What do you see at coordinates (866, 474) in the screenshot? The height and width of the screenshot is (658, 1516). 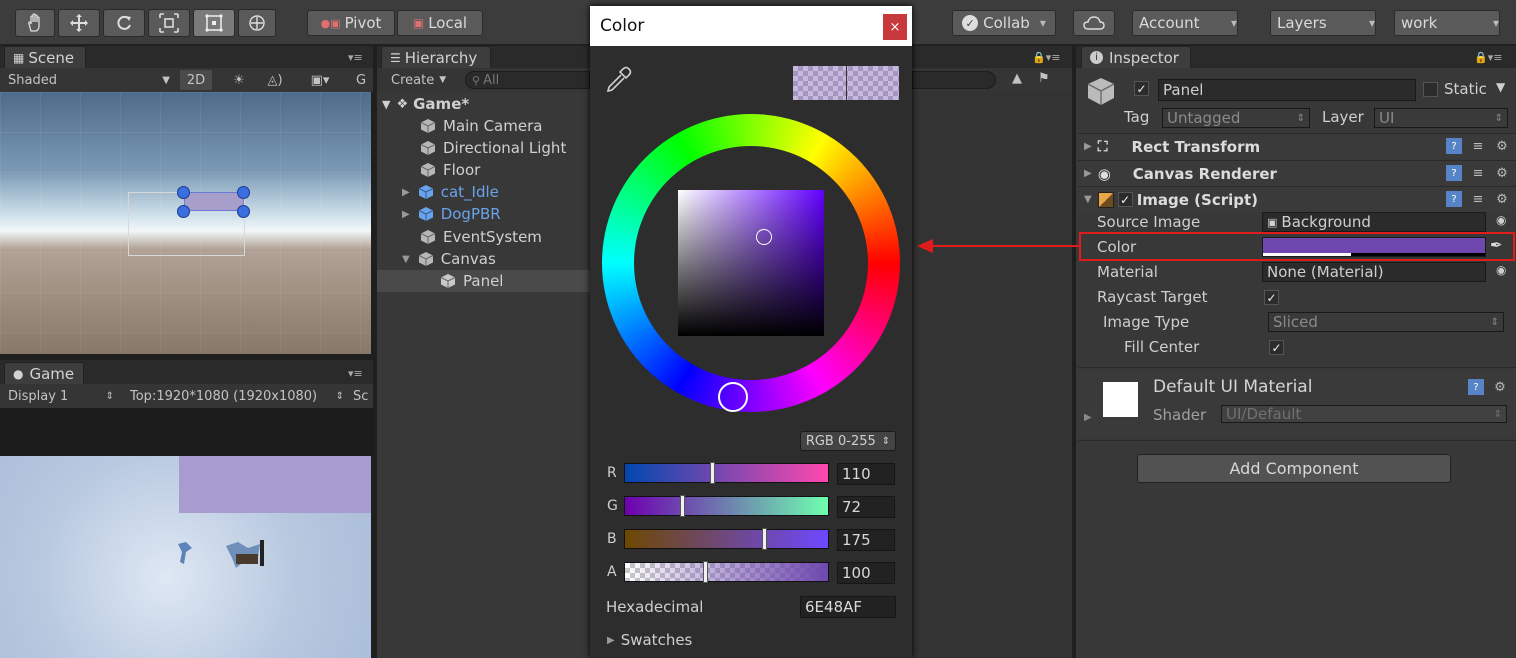 I see `red-value-field: 110` at bounding box center [866, 474].